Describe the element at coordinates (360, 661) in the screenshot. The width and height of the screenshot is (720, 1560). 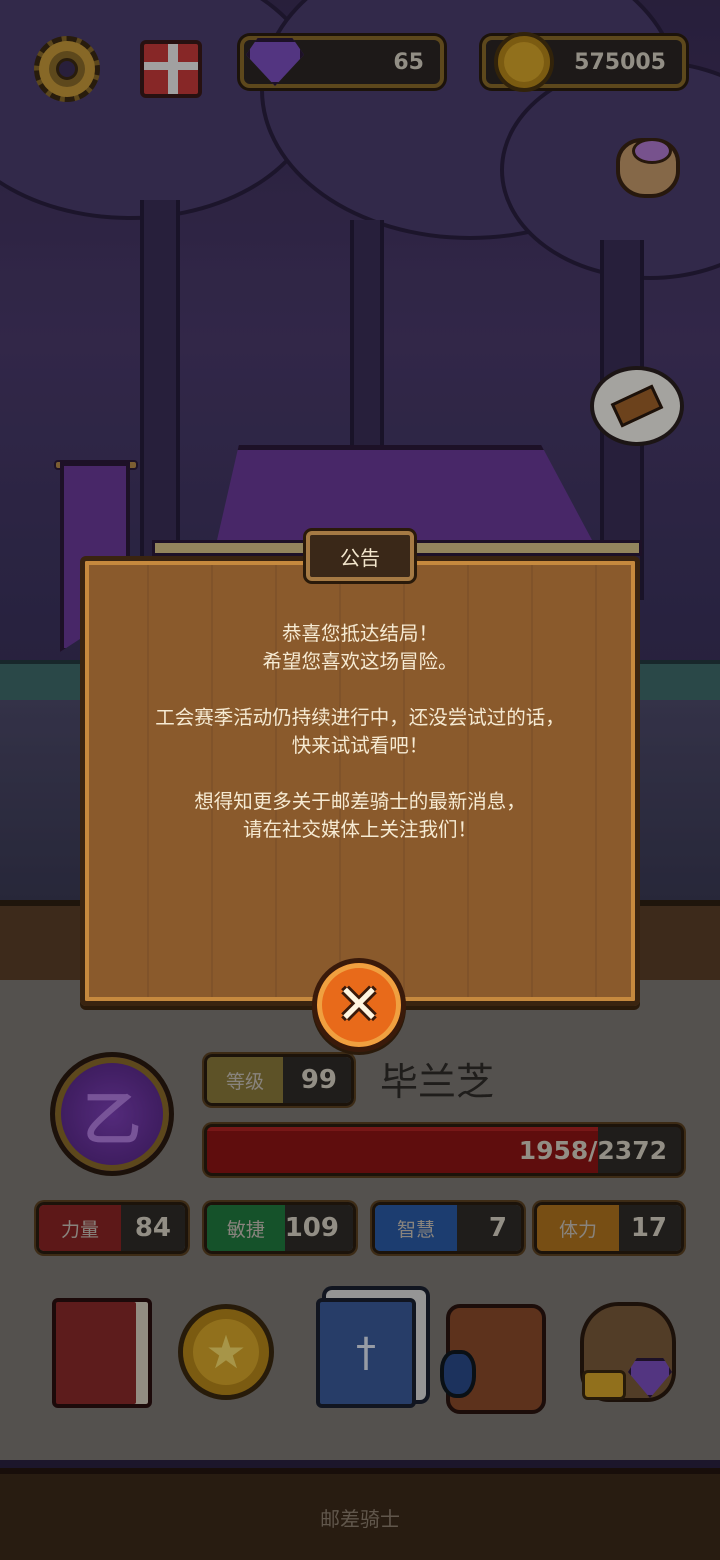
I see `announcement-line: 希望您喜欢这场冒险。` at that location.